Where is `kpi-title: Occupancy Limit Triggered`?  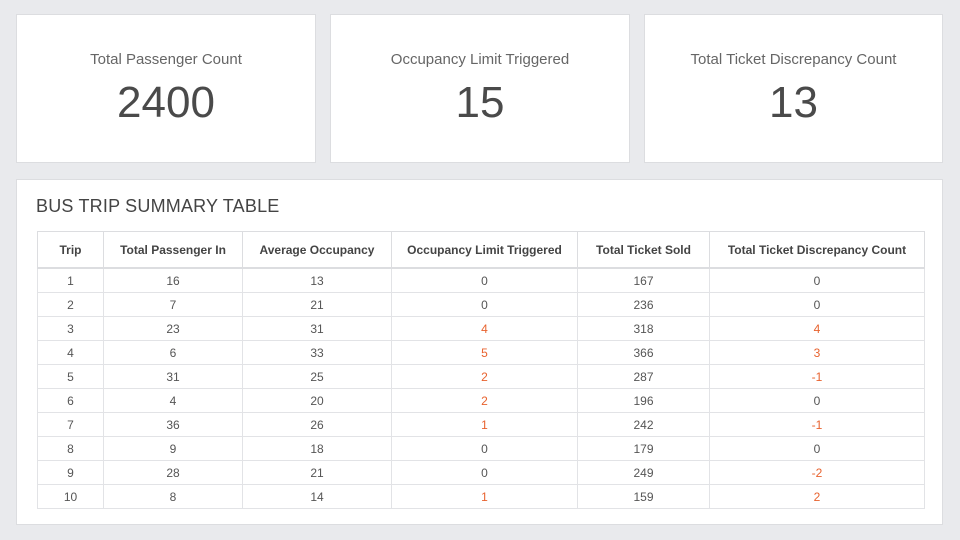 kpi-title: Occupancy Limit Triggered is located at coordinates (480, 59).